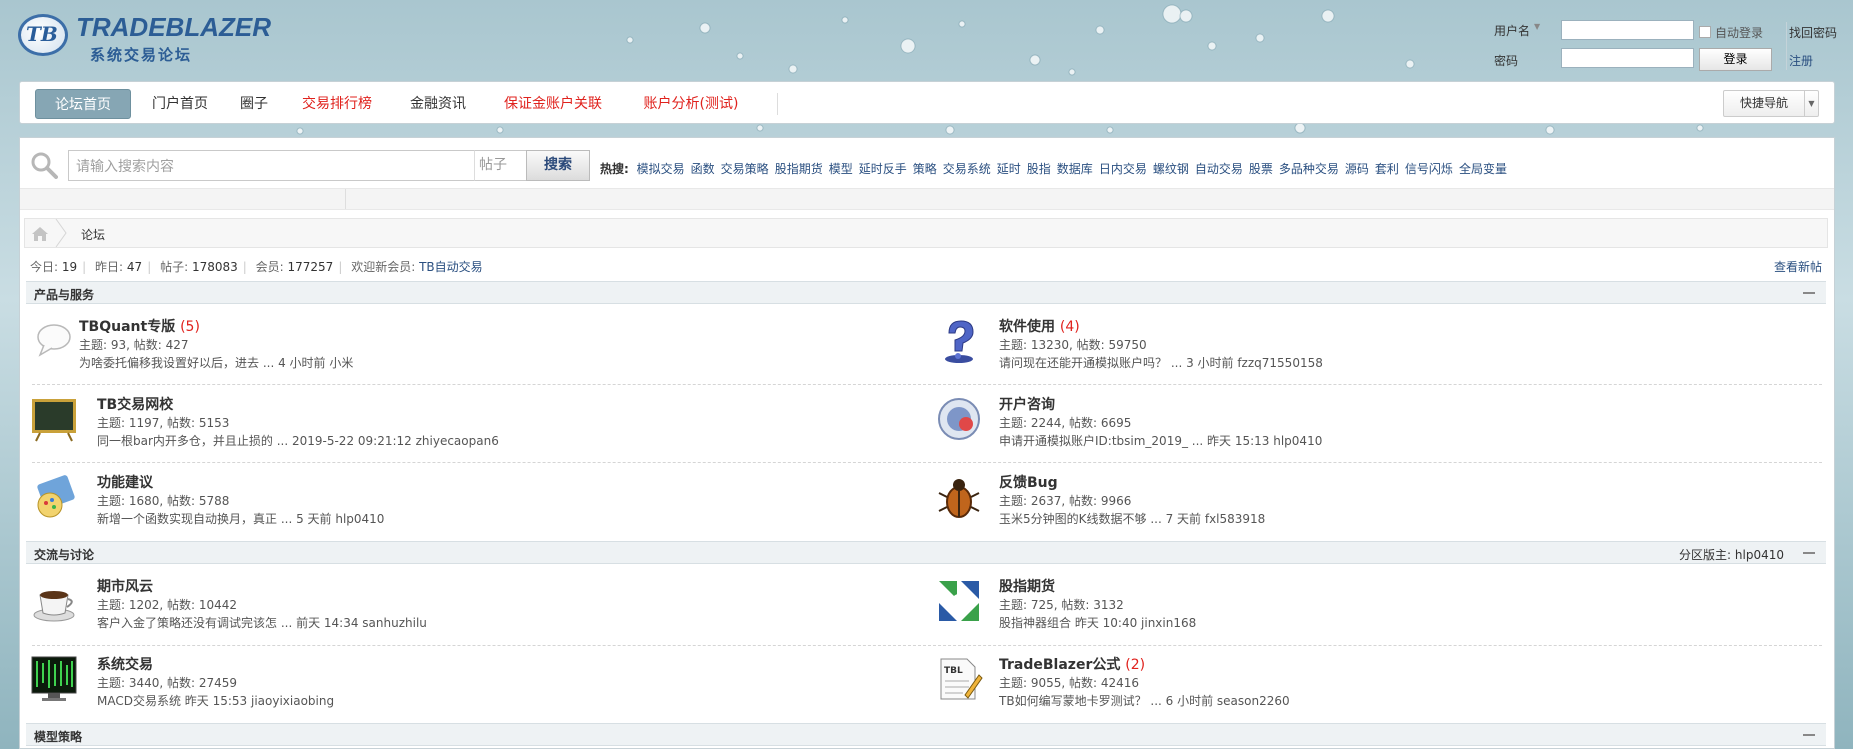  Describe the element at coordinates (925, 169) in the screenshot. I see `hot-search-term: 策略` at that location.